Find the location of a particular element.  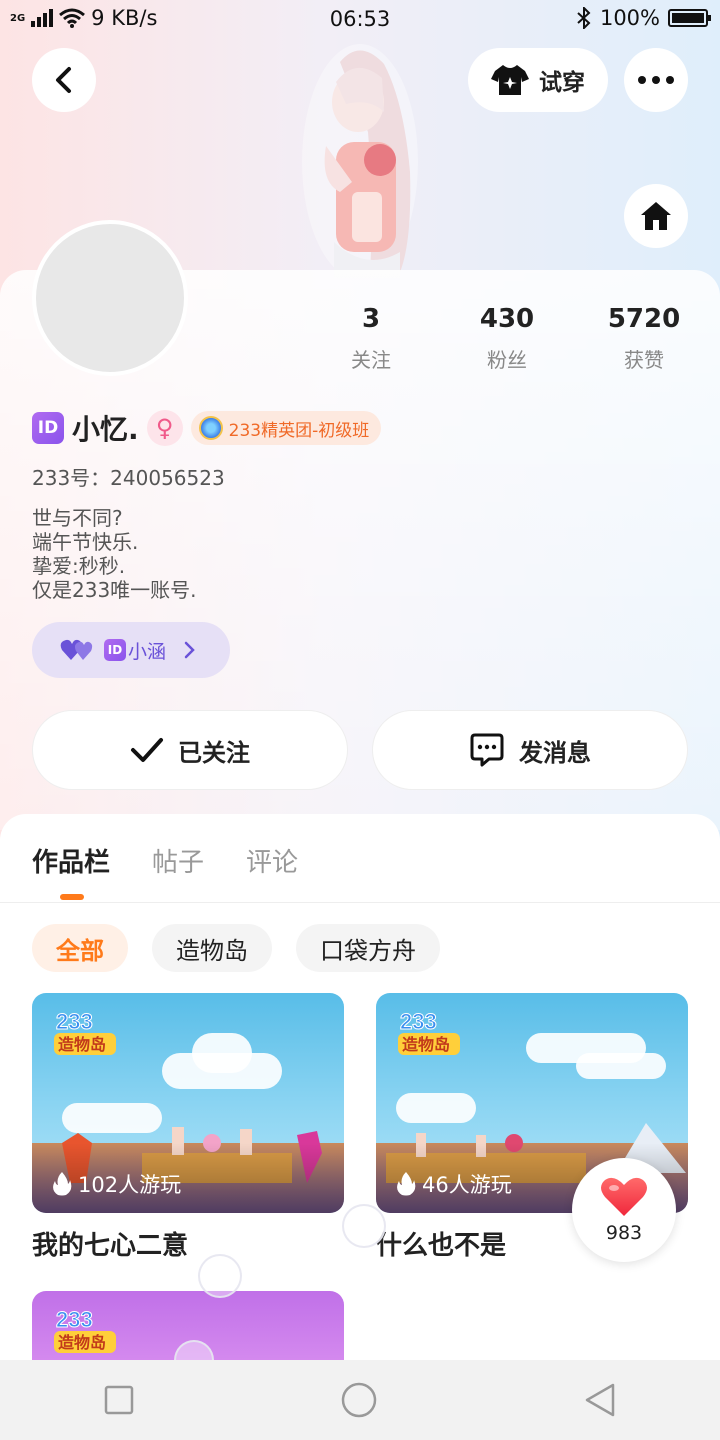

tab-posts: 帖子 is located at coordinates (178, 860).